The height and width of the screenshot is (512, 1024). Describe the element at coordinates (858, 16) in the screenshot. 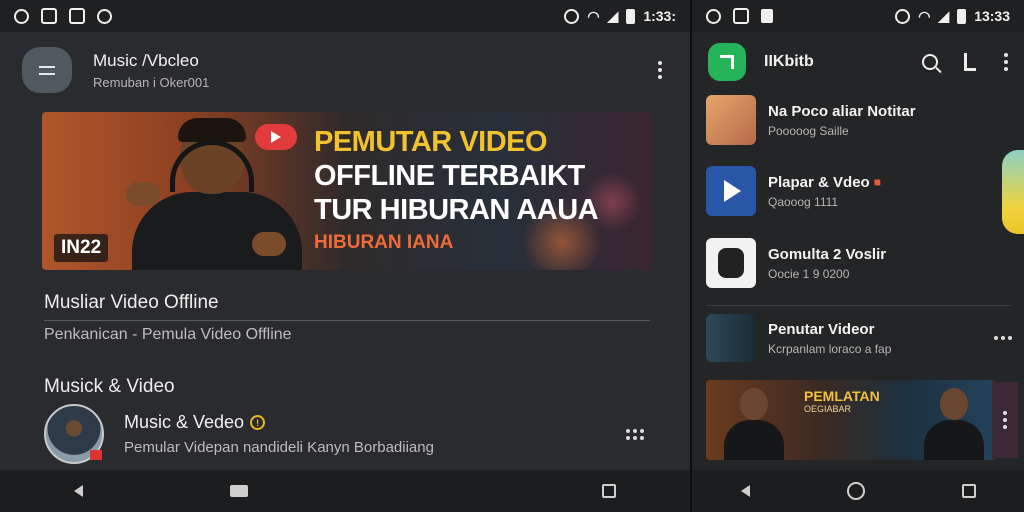

I see `status-bar: ◠ ◢ 13:33` at that location.